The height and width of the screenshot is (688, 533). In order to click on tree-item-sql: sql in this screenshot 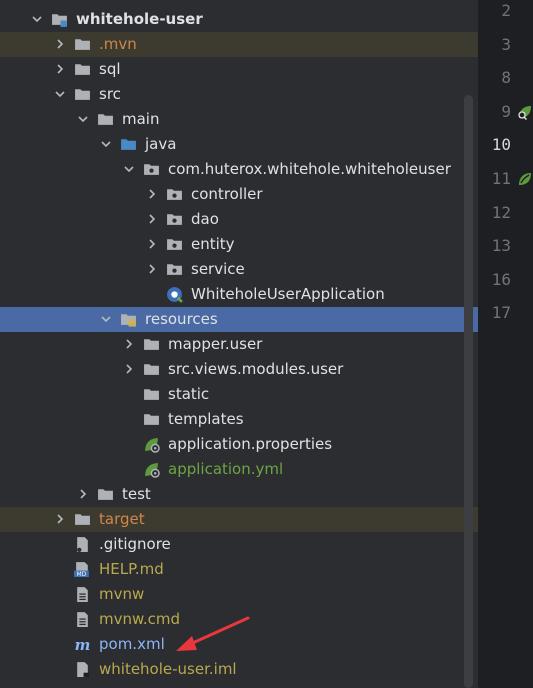, I will do `click(239, 69)`.